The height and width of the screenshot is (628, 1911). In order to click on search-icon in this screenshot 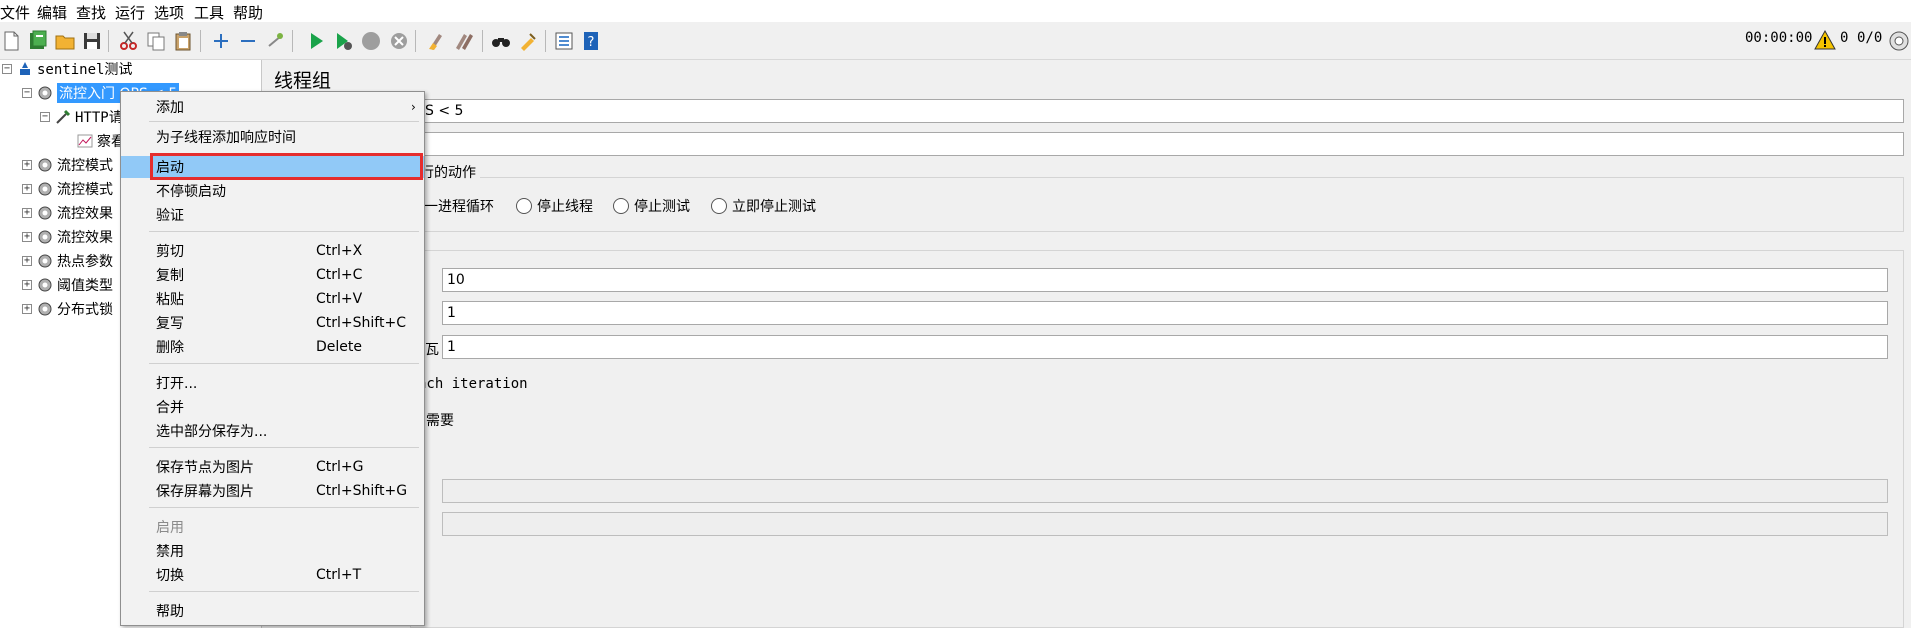, I will do `click(501, 41)`.